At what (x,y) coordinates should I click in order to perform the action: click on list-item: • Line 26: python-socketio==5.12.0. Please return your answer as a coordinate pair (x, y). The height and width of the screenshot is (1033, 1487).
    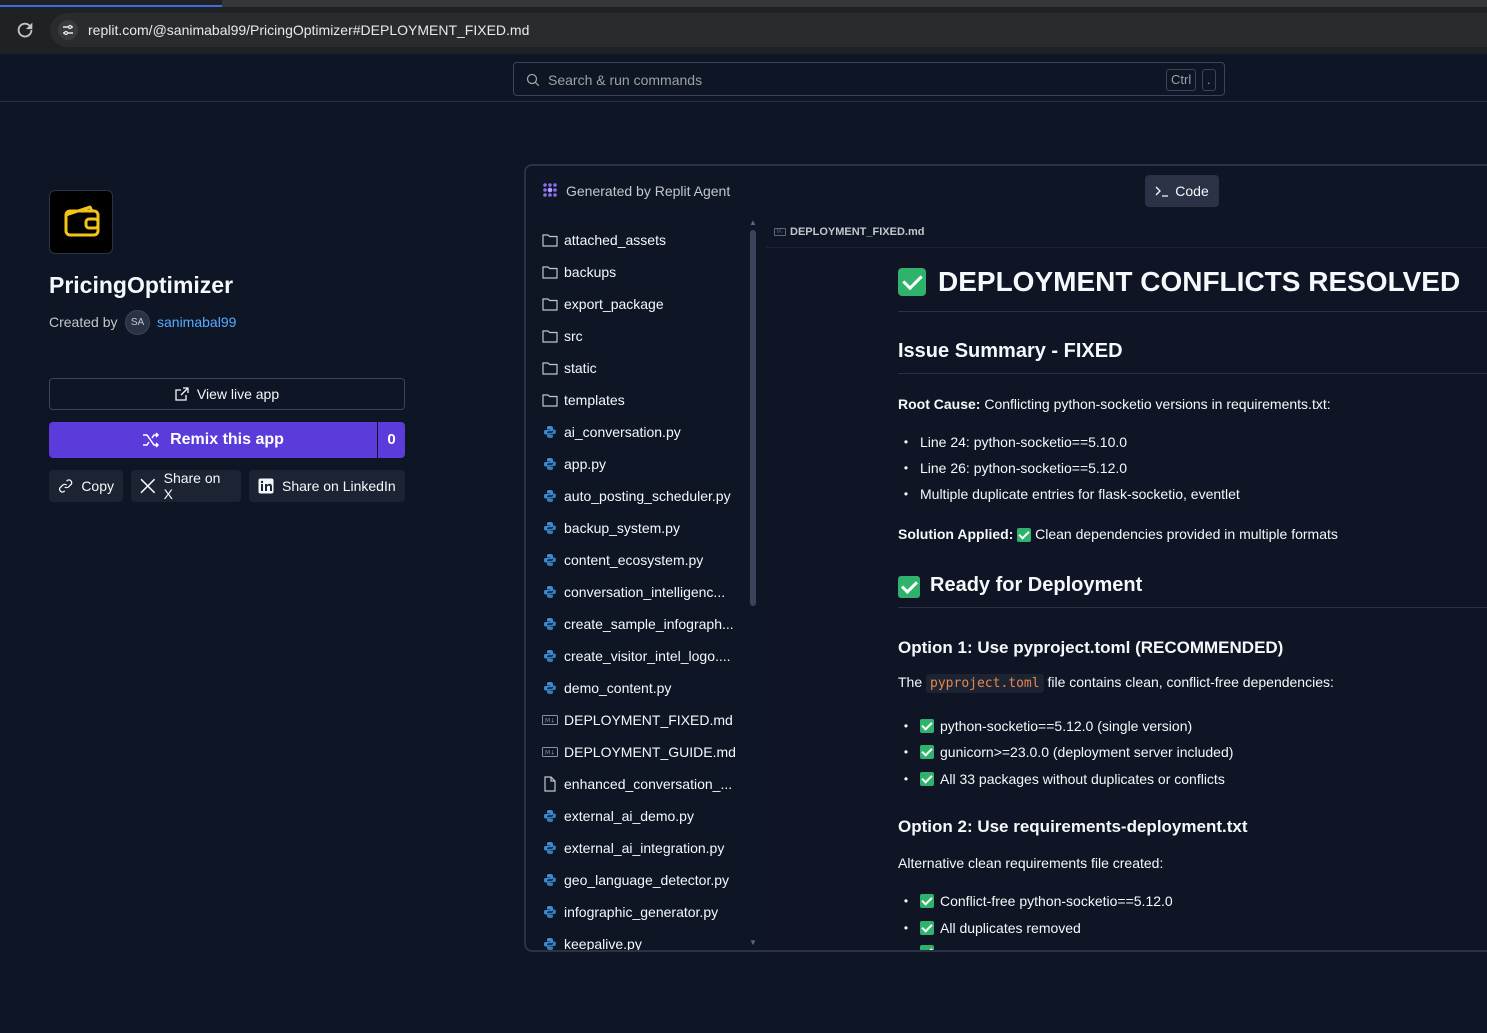
    Looking at the image, I should click on (1015, 468).